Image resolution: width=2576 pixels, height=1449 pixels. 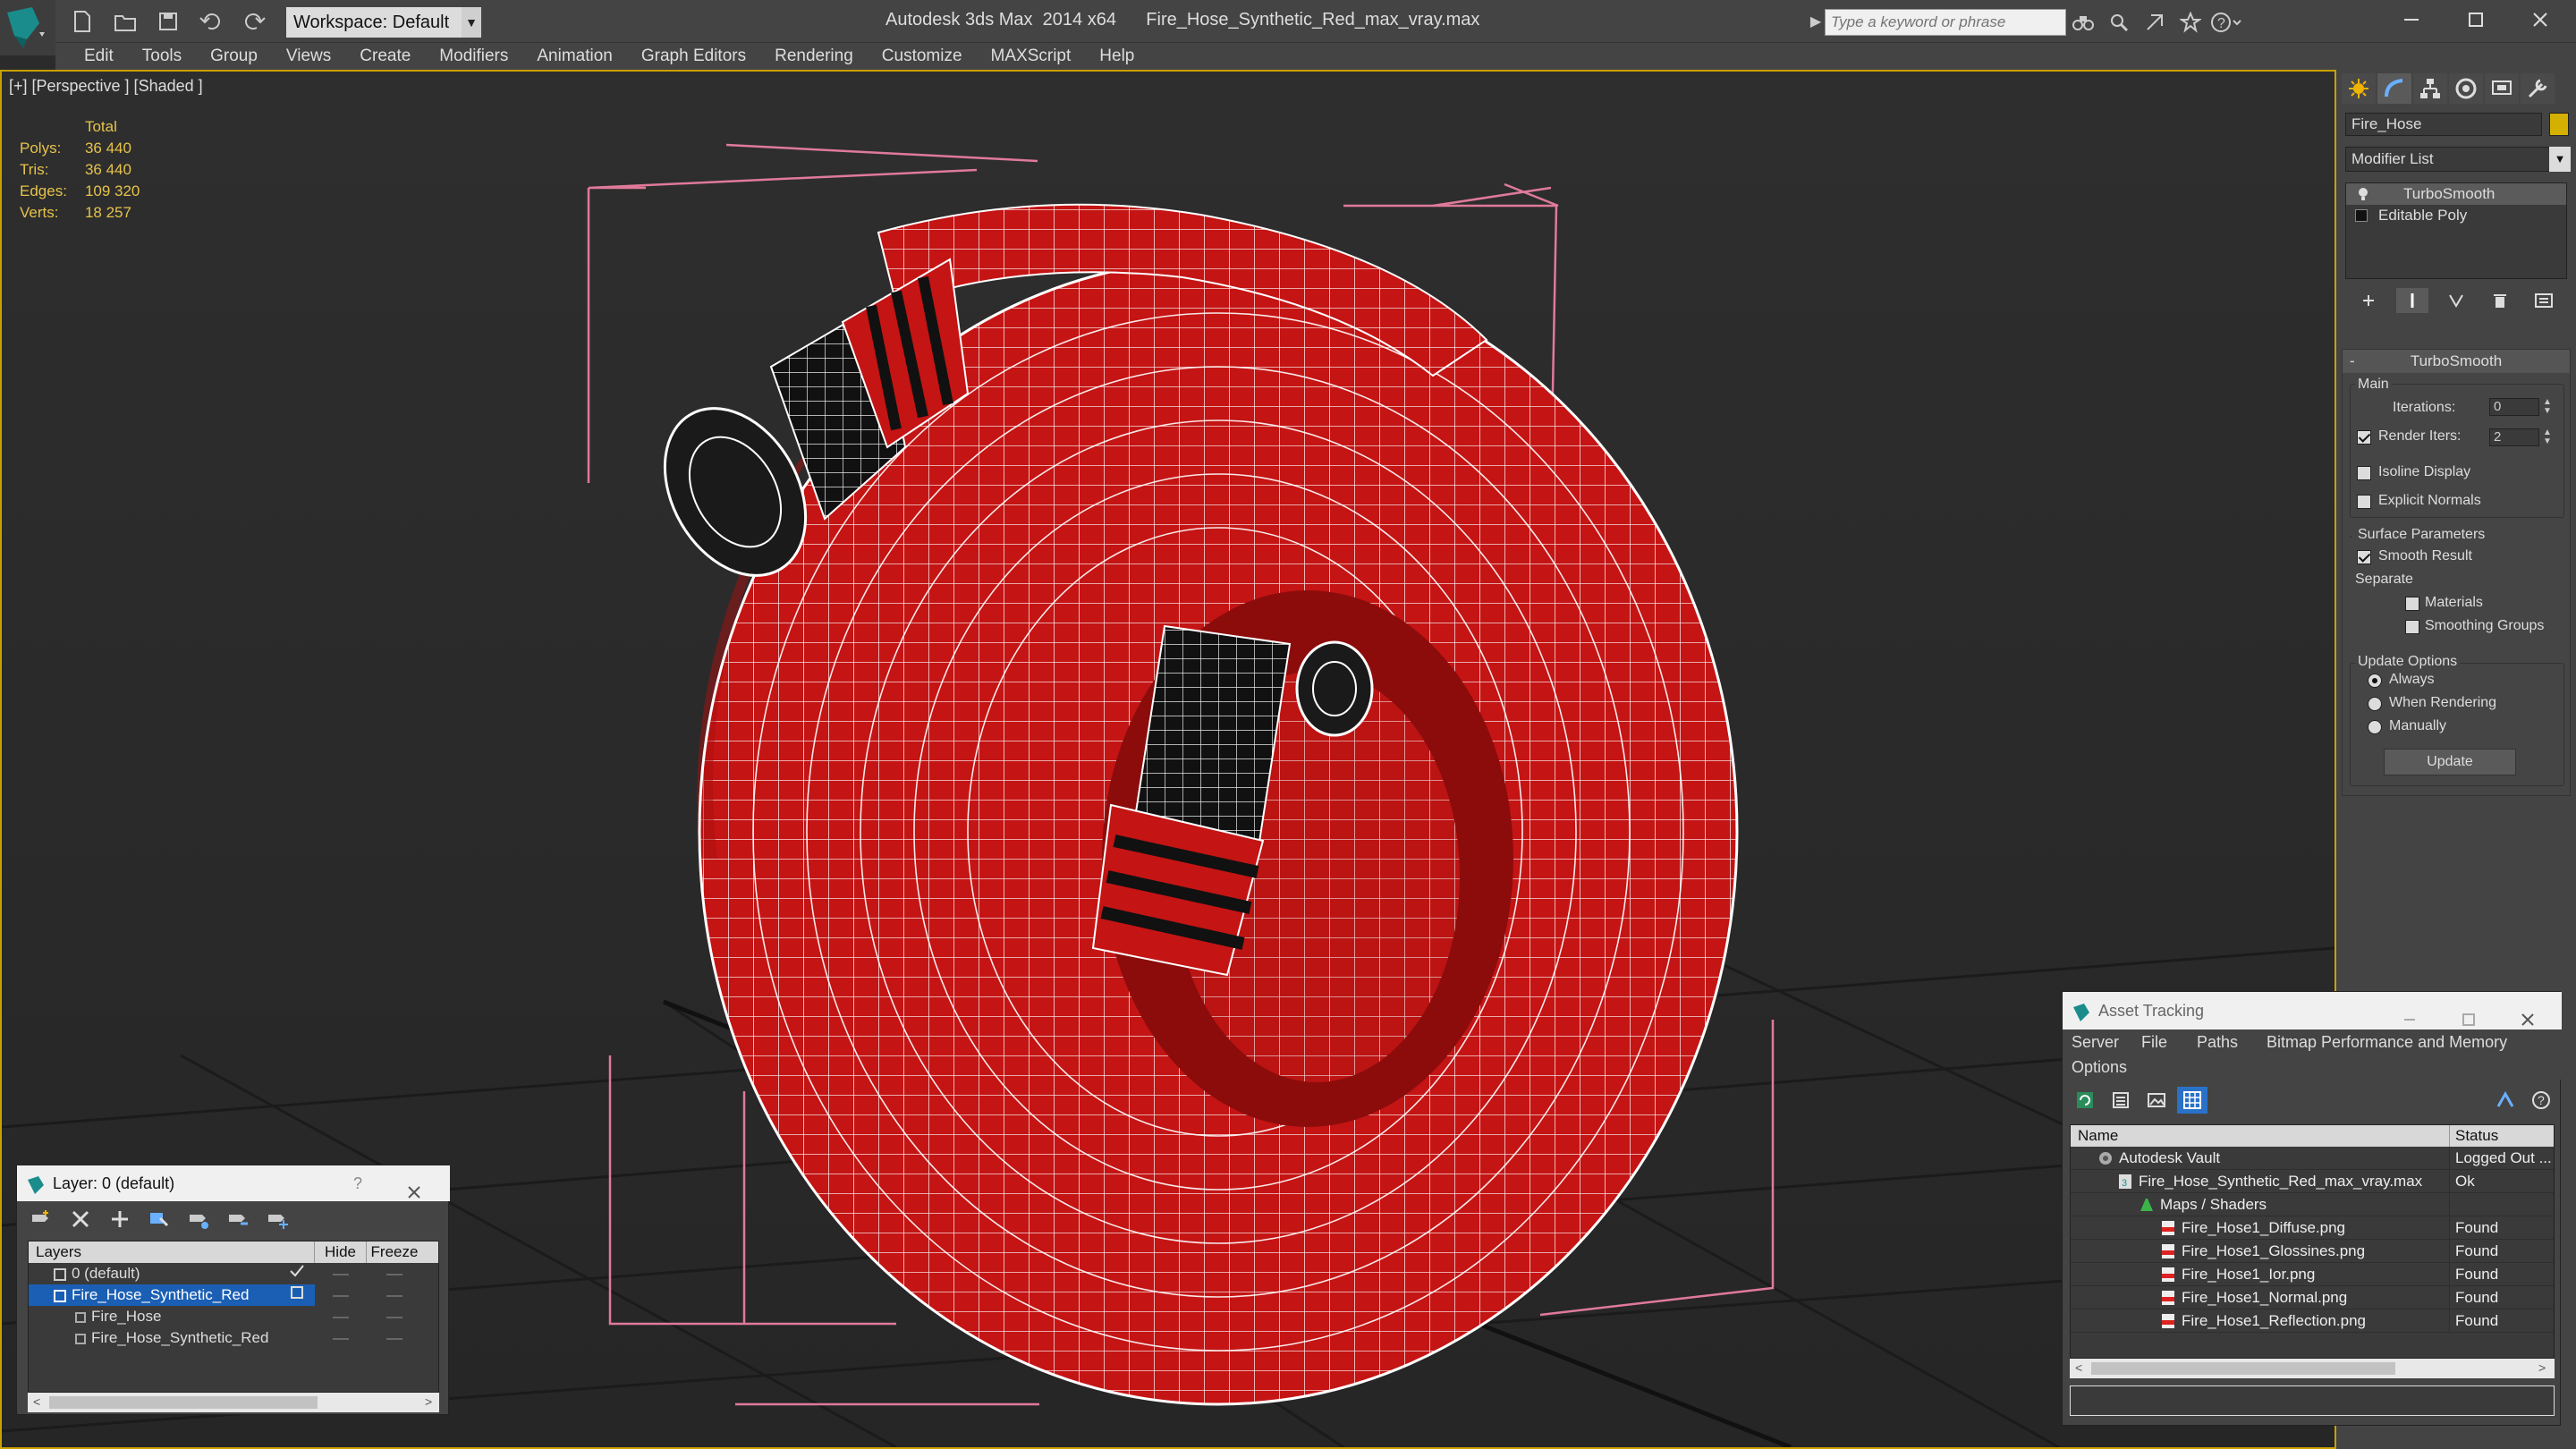 What do you see at coordinates (2364, 437) in the screenshot?
I see `render-iters-checkbox` at bounding box center [2364, 437].